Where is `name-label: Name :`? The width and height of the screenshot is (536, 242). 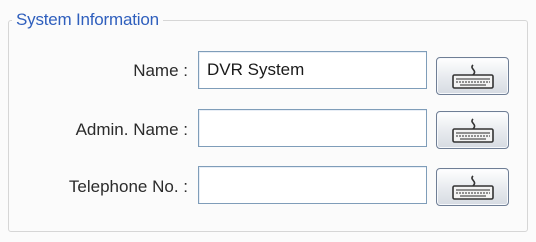 name-label: Name : is located at coordinates (160, 70).